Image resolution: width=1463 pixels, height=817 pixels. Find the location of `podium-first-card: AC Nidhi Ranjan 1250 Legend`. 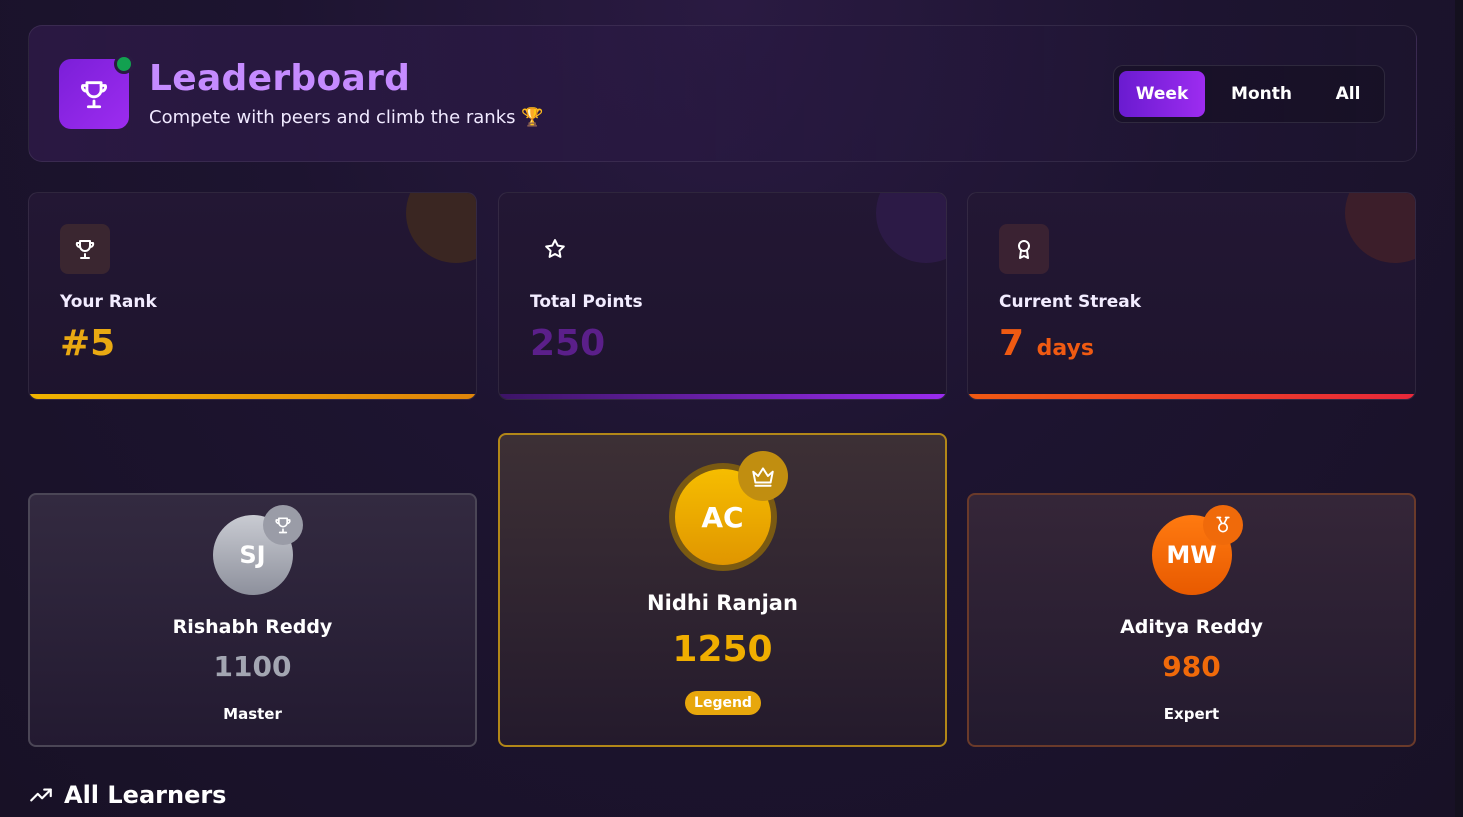

podium-first-card: AC Nidhi Ranjan 1250 Legend is located at coordinates (722, 590).